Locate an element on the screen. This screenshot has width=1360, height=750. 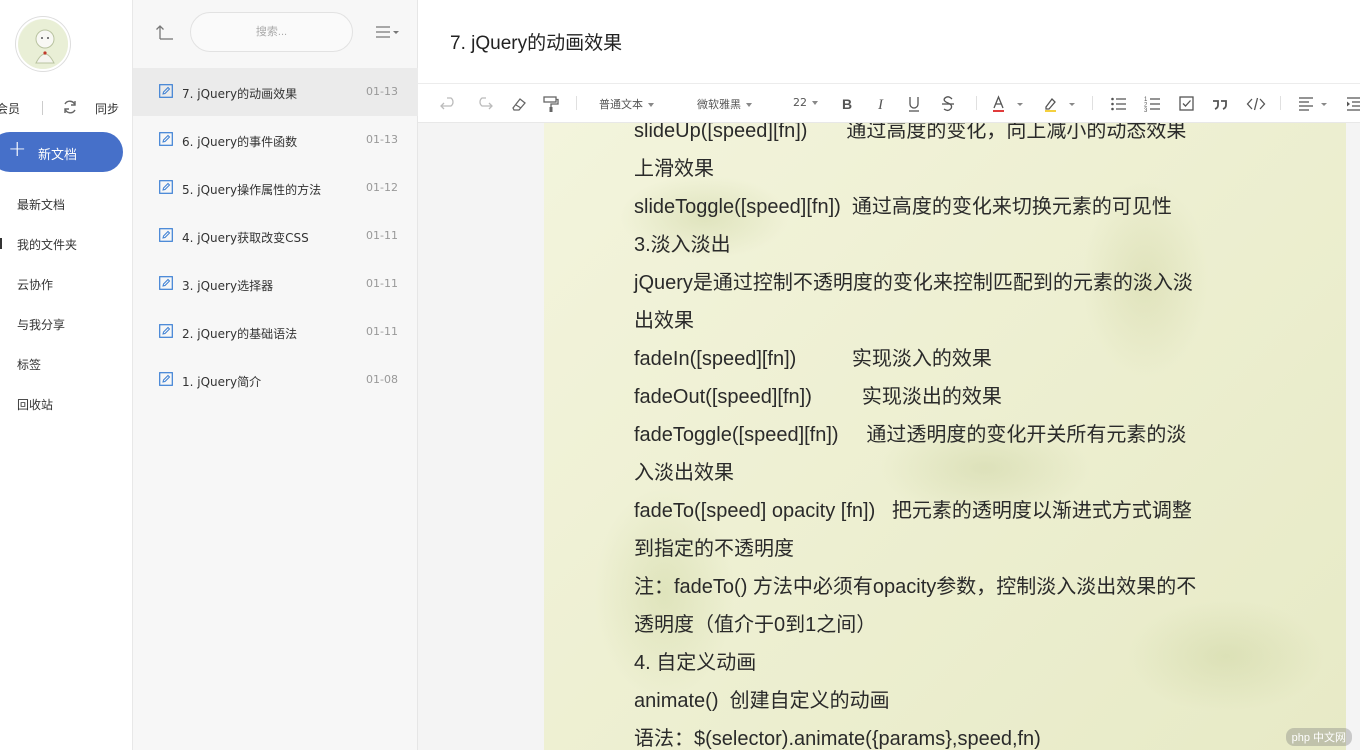
font-size-select: 22 is located at coordinates (805, 102).